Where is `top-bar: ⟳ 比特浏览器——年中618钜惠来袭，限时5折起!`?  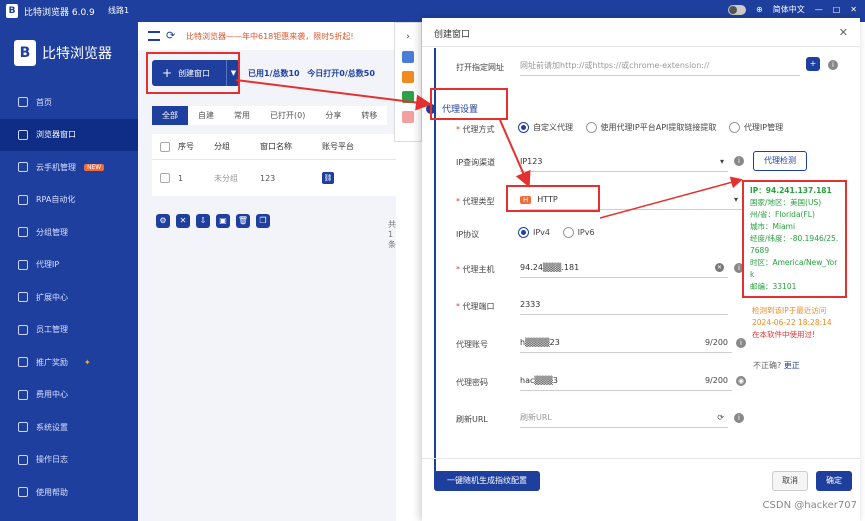
top-bar: ⟳ 比特浏览器——年中618钜惠来袭，限时5折起! is located at coordinates (267, 36).